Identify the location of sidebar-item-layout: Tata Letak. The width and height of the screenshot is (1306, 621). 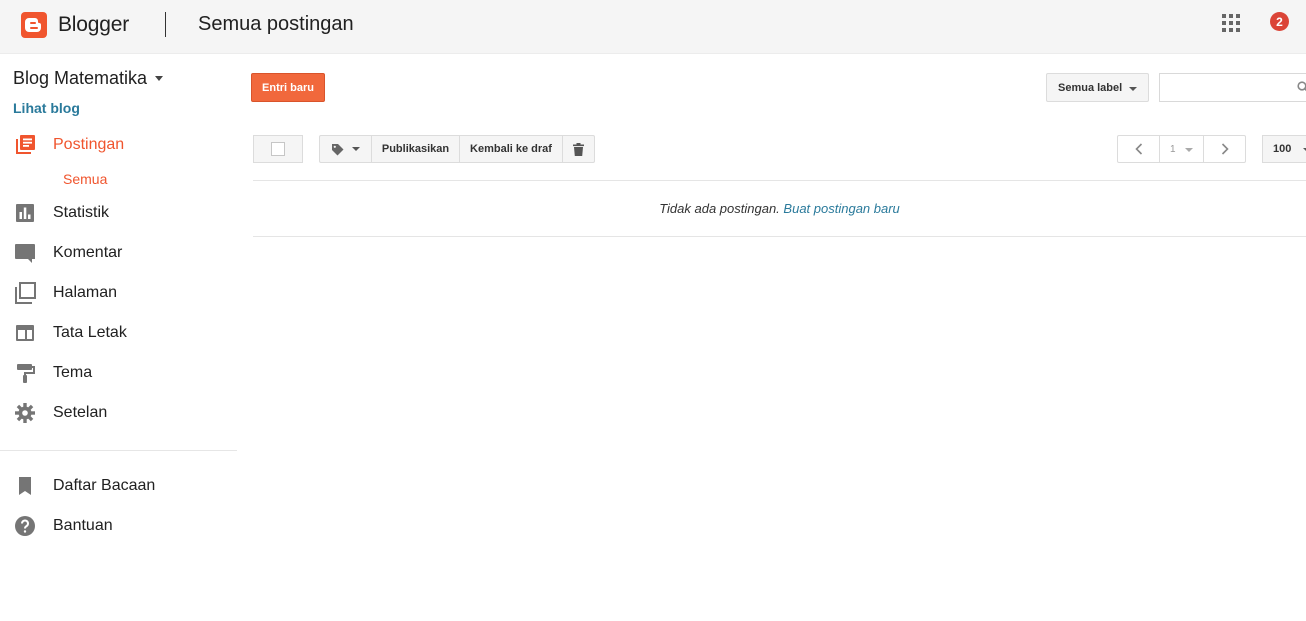
(118, 333).